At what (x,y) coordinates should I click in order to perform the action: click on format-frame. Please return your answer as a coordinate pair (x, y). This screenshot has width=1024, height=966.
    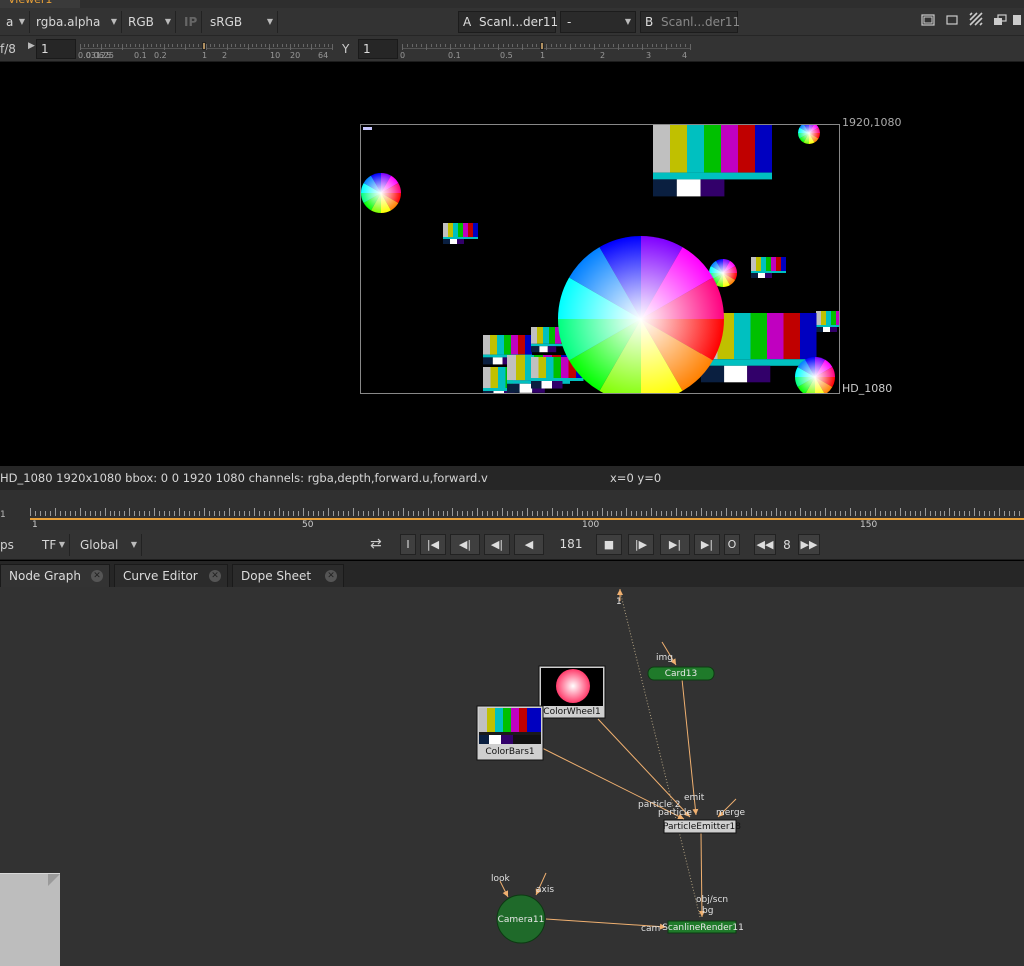
    Looking at the image, I should click on (600, 259).